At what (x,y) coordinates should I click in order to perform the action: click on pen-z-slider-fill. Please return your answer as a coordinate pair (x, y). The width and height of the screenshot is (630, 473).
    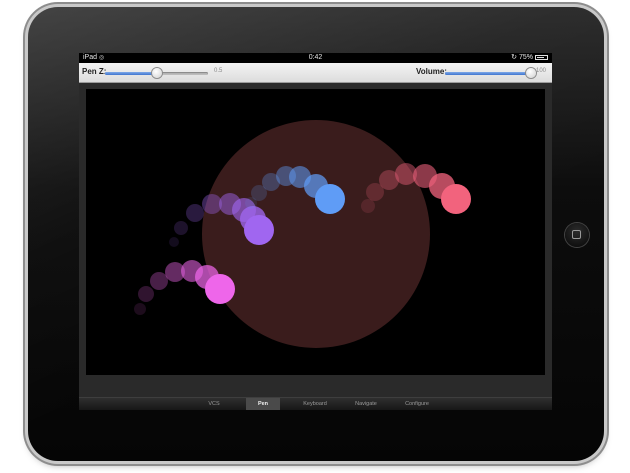
    Looking at the image, I should click on (131, 73).